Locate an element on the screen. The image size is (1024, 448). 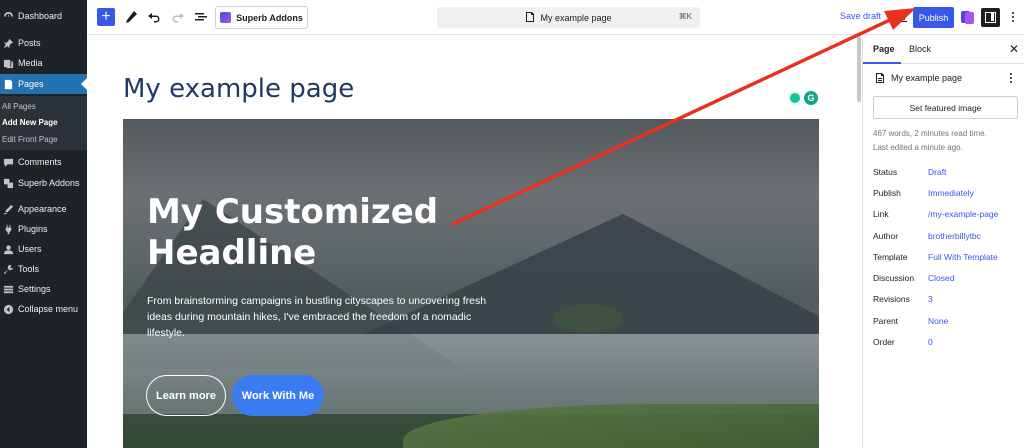
submenu-add-new-page: Add New Page is located at coordinates (30, 122).